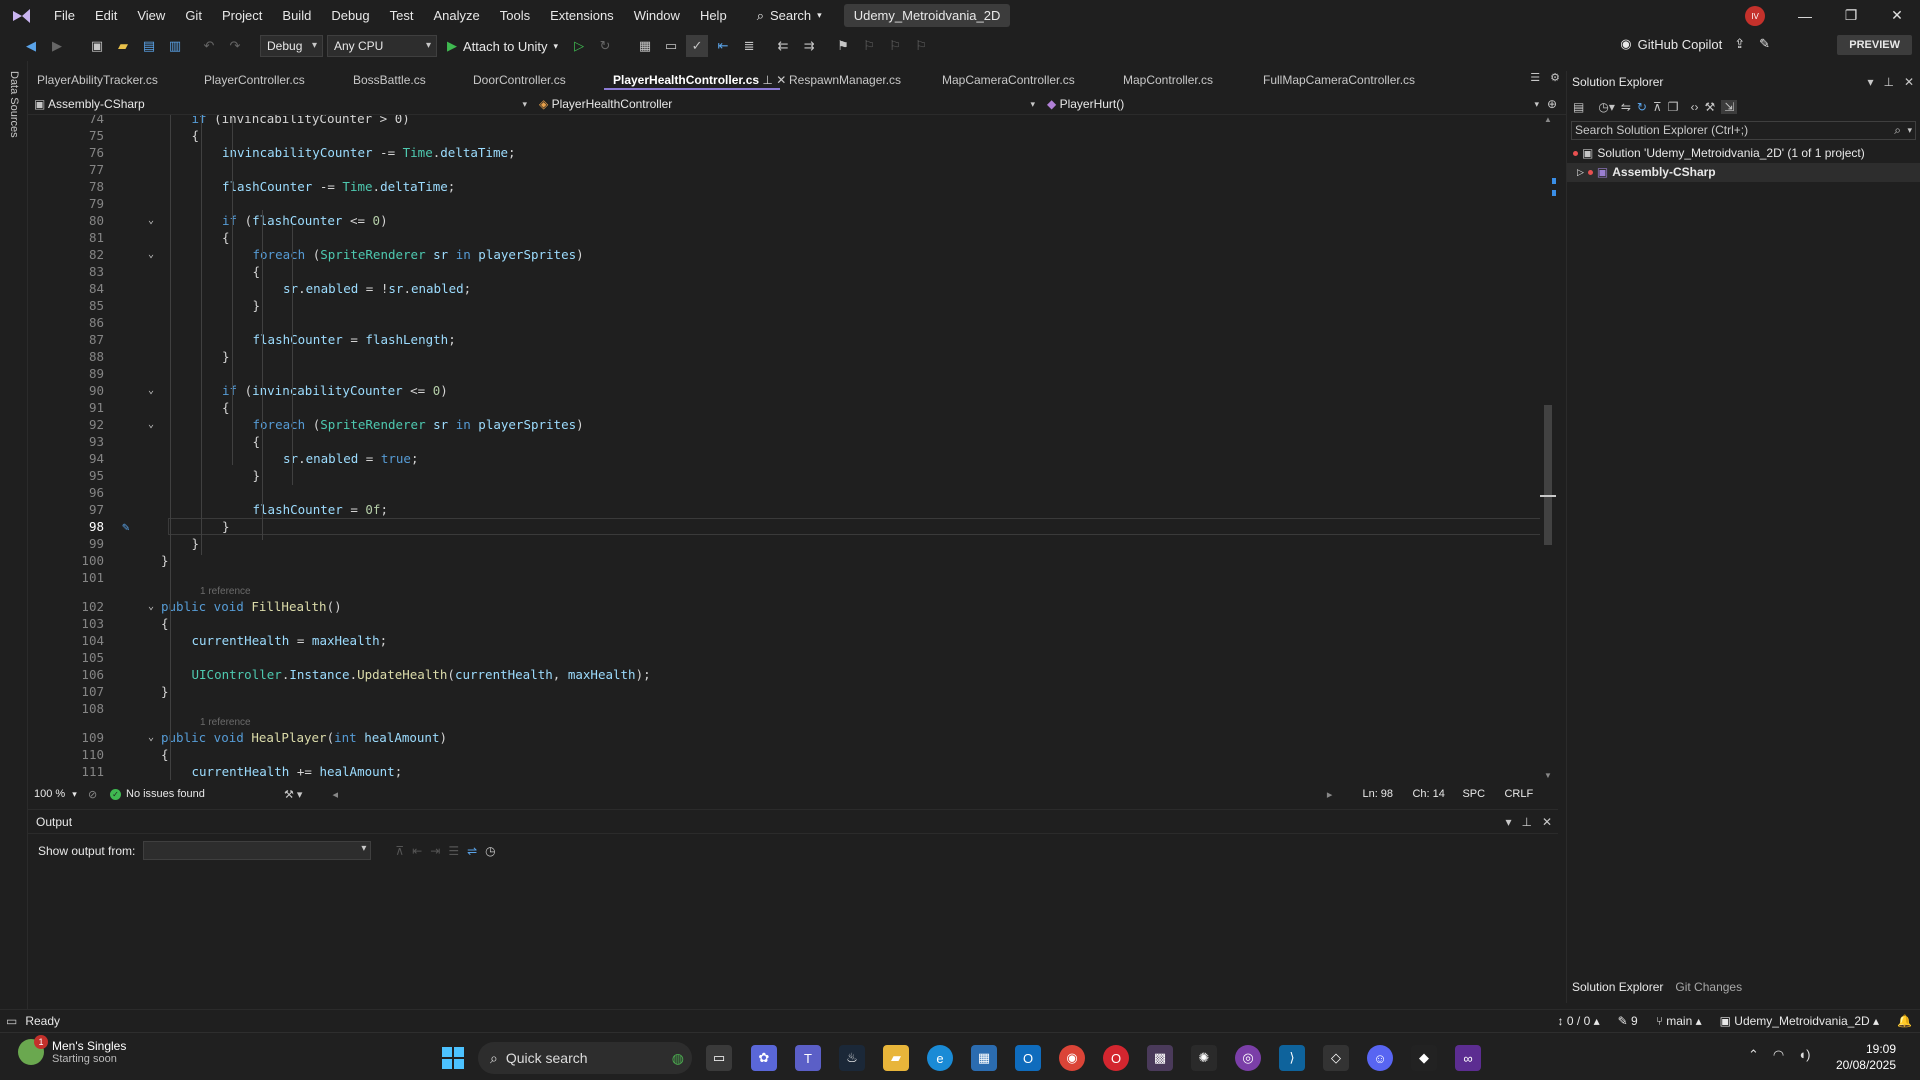 The height and width of the screenshot is (1080, 1920). I want to click on chrome-icon: ◉, so click(1072, 1058).